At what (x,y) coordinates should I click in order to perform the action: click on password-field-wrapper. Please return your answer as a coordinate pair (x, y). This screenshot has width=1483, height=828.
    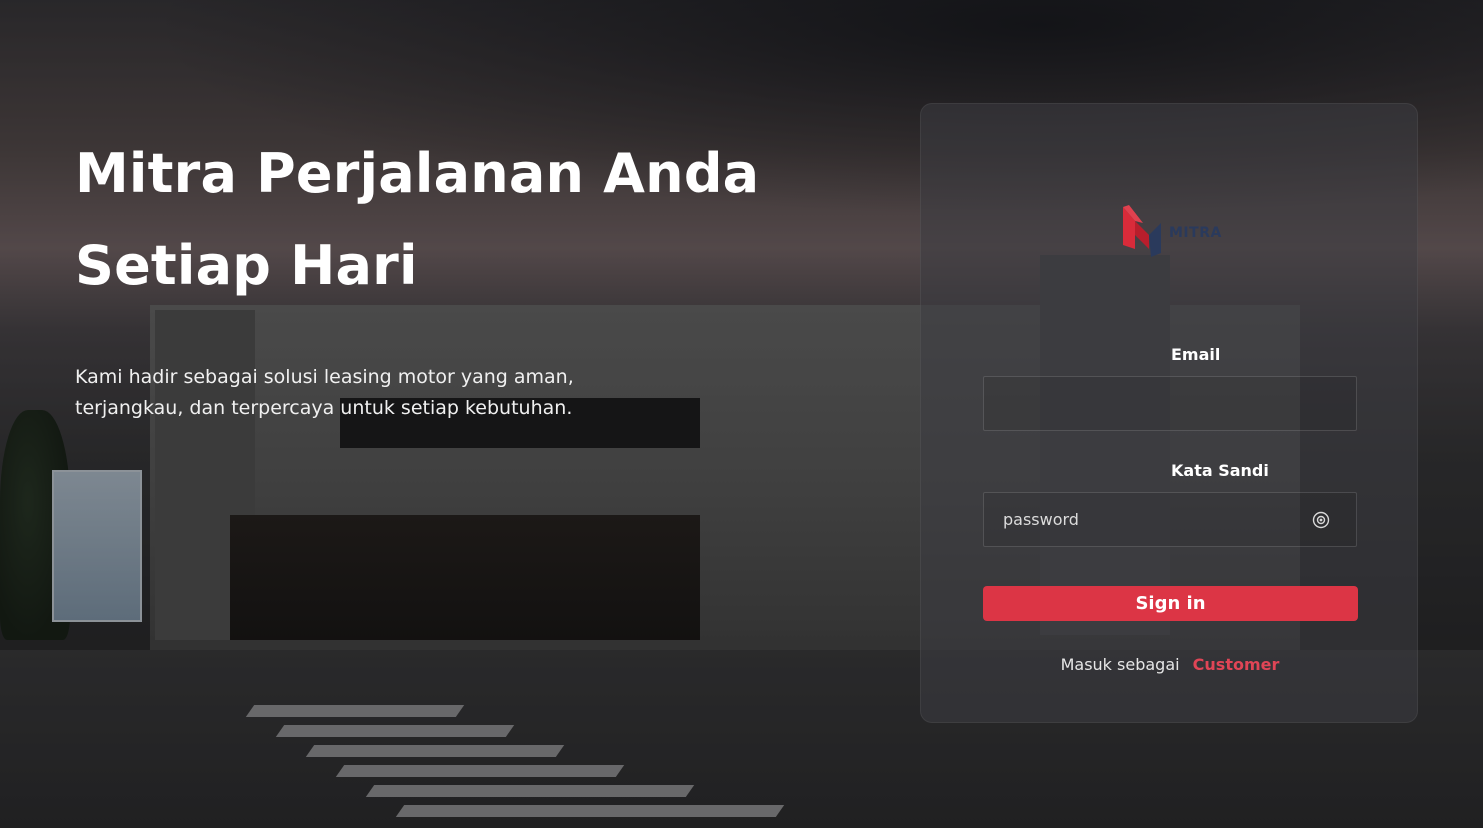
    Looking at the image, I should click on (1170, 519).